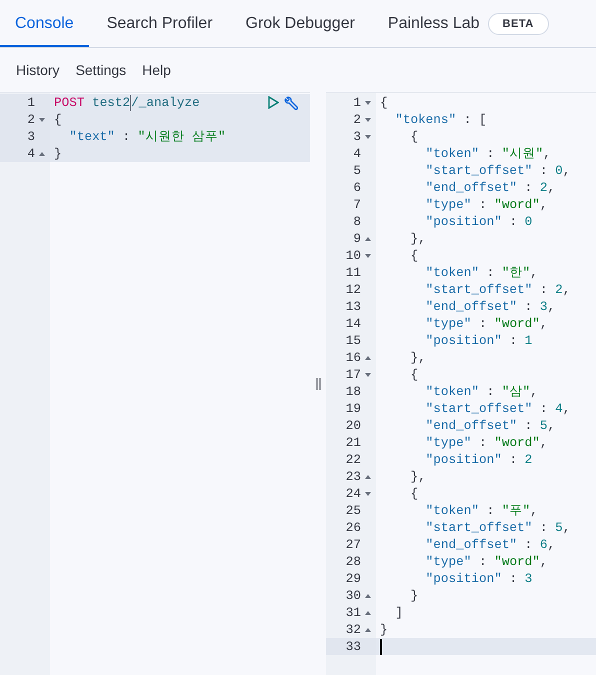 This screenshot has width=596, height=675. What do you see at coordinates (353, 340) in the screenshot?
I see `line-number: 15` at bounding box center [353, 340].